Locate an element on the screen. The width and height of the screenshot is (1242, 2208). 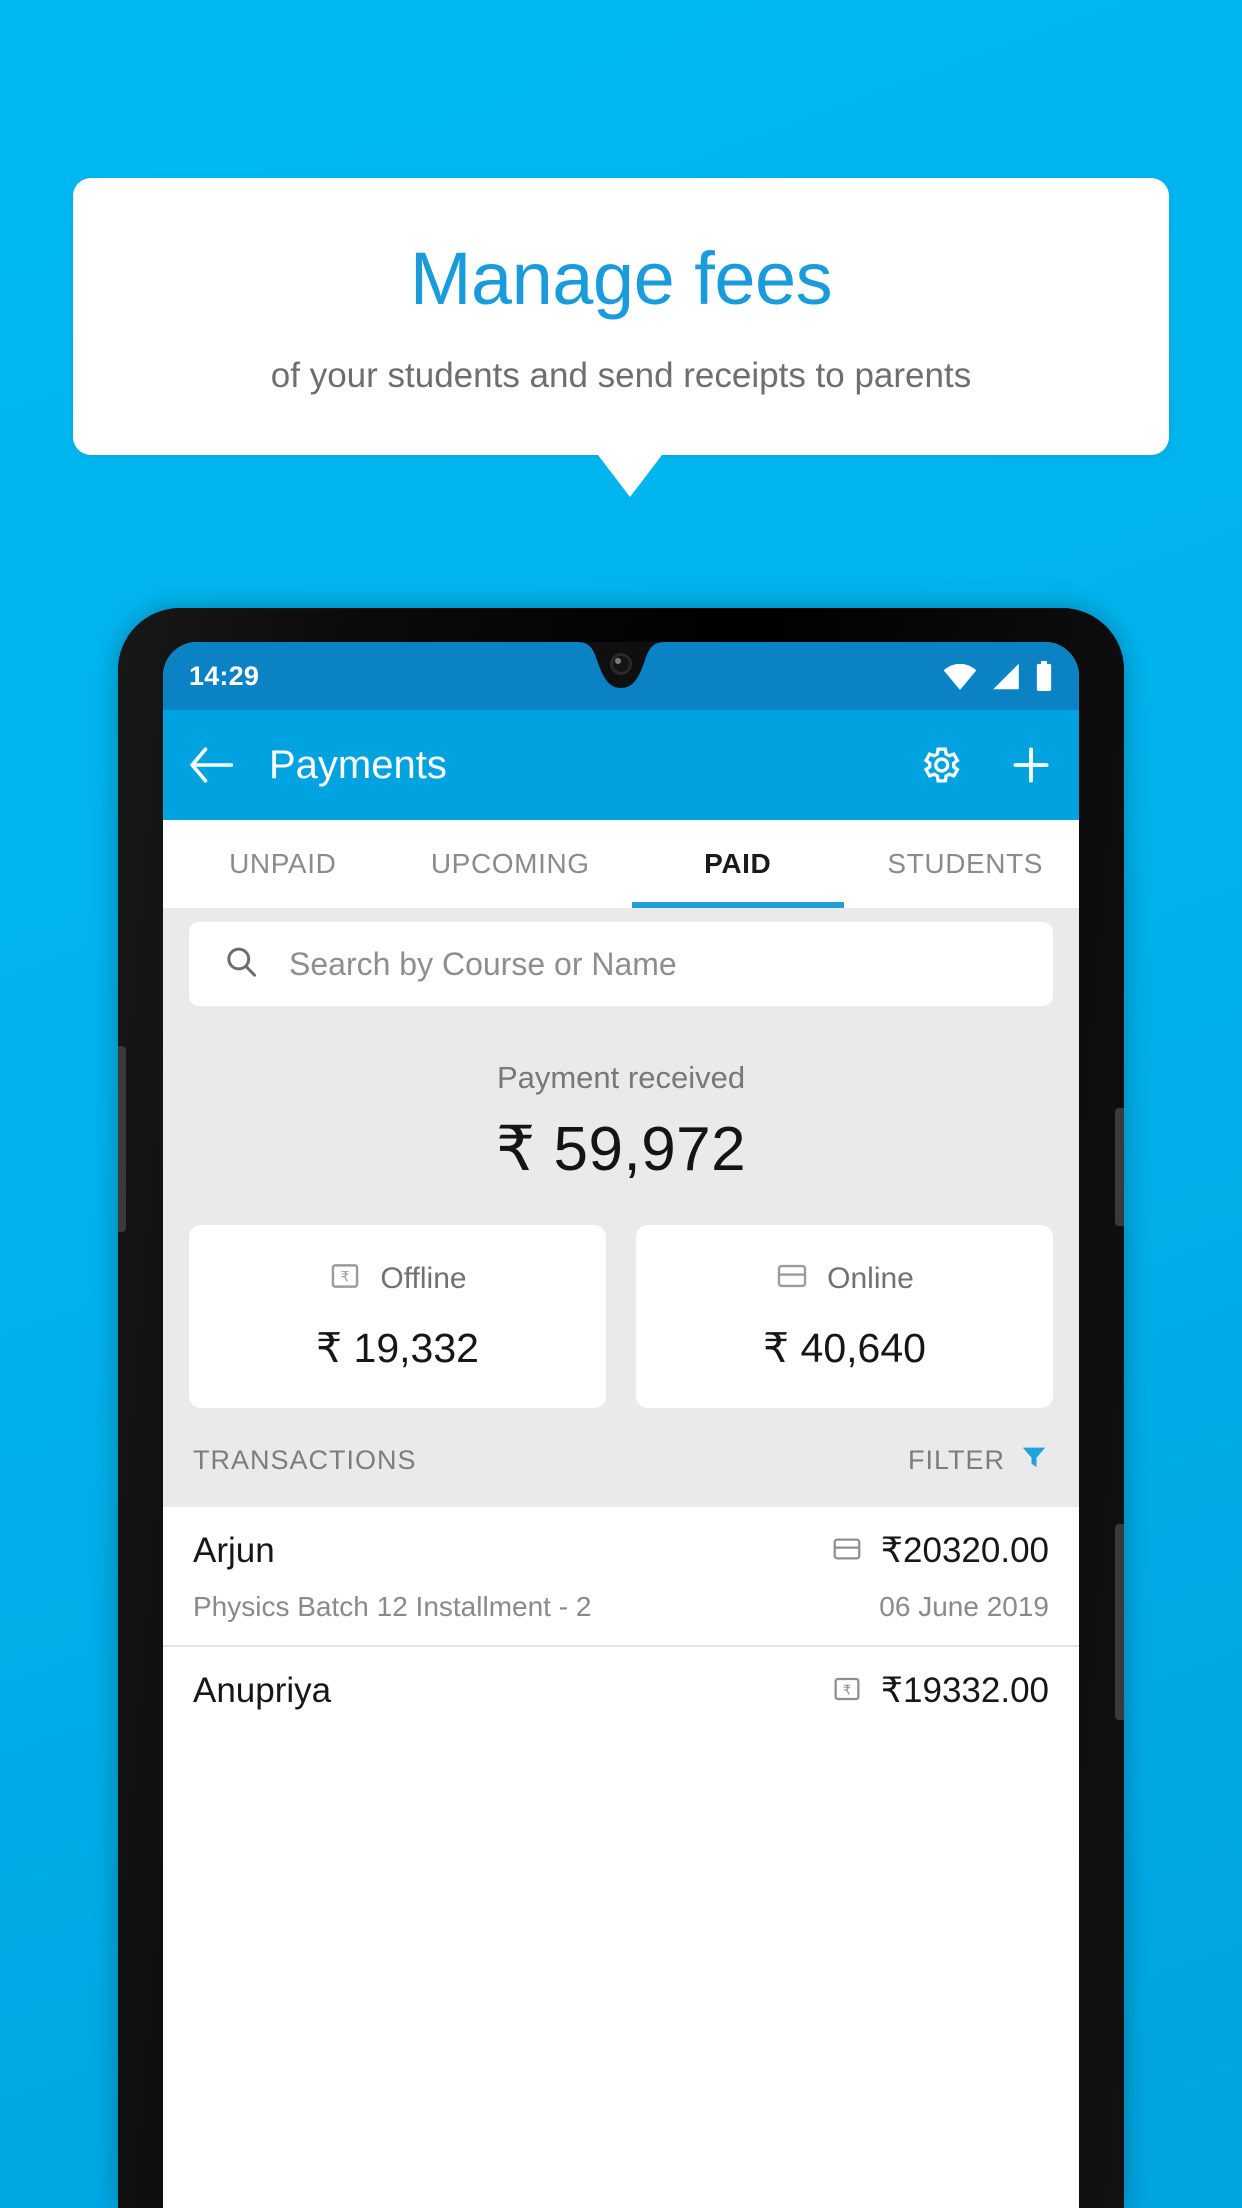
transaction-primary-line: Anupriya ₹ ₹19332.00 is located at coordinates (621, 1691).